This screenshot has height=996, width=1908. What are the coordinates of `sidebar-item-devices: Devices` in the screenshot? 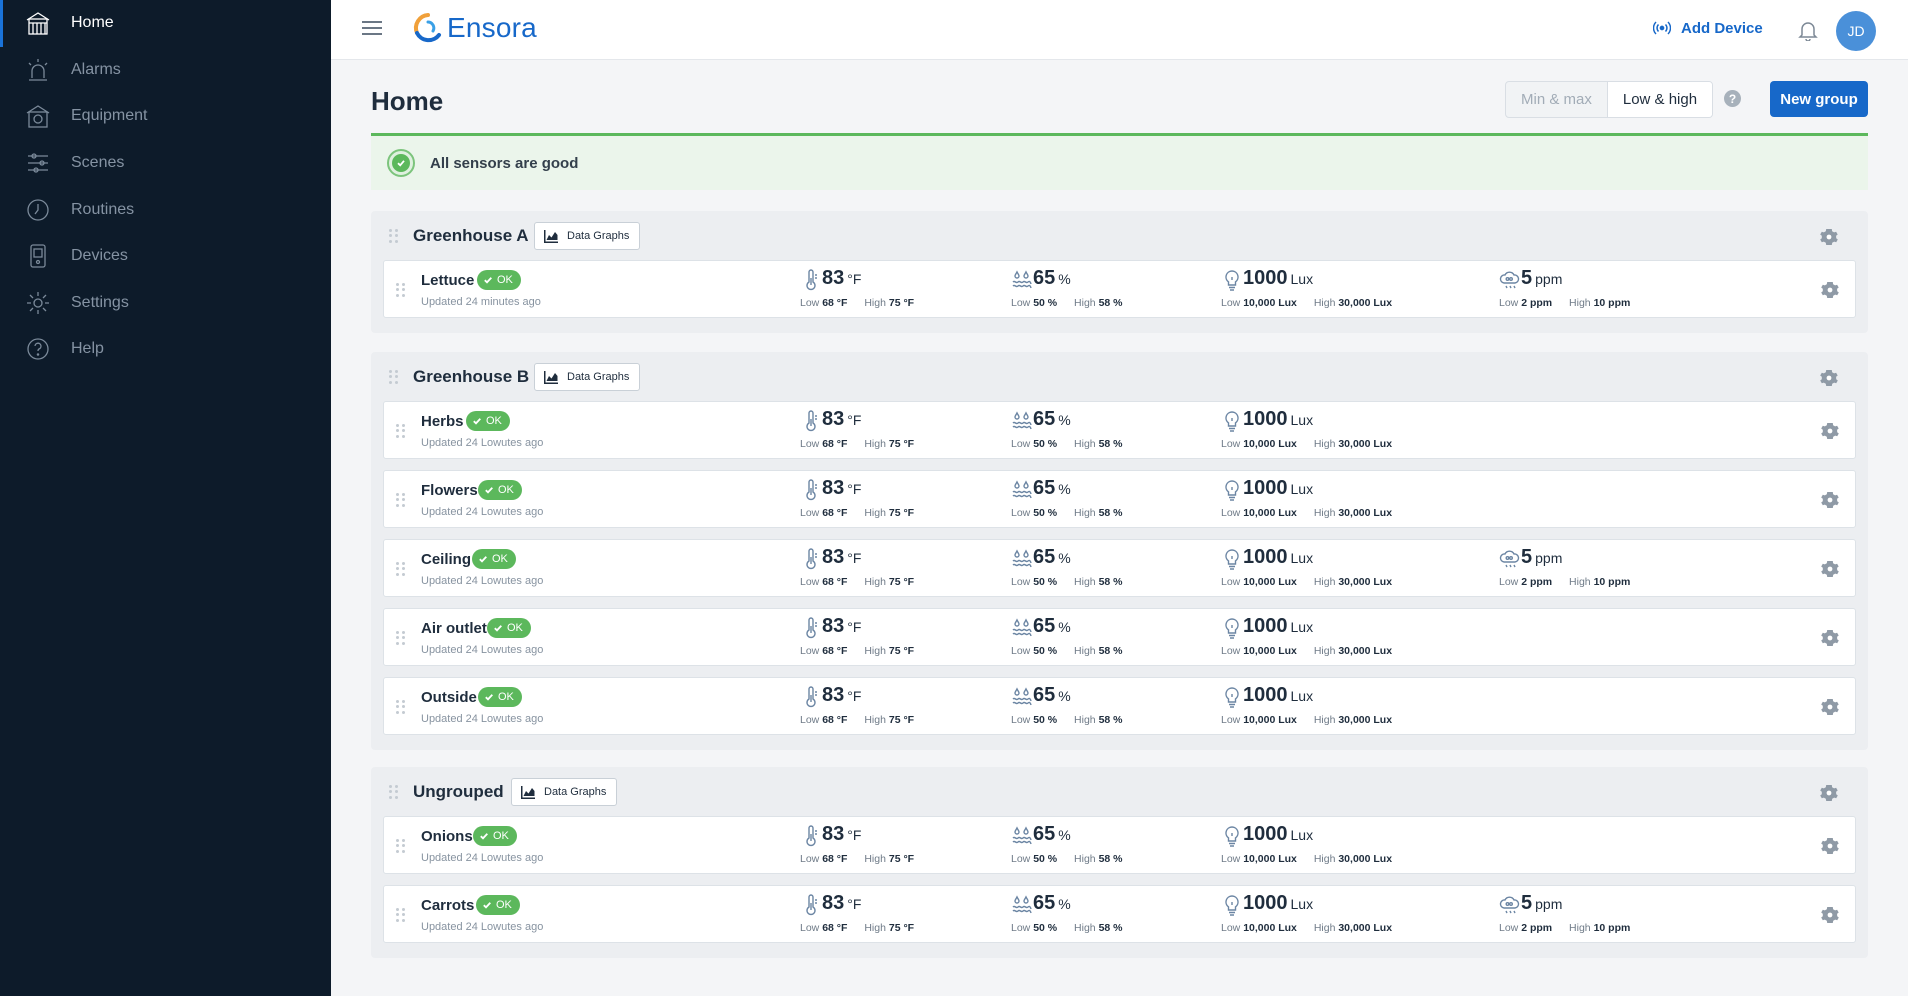 It's located at (165, 256).